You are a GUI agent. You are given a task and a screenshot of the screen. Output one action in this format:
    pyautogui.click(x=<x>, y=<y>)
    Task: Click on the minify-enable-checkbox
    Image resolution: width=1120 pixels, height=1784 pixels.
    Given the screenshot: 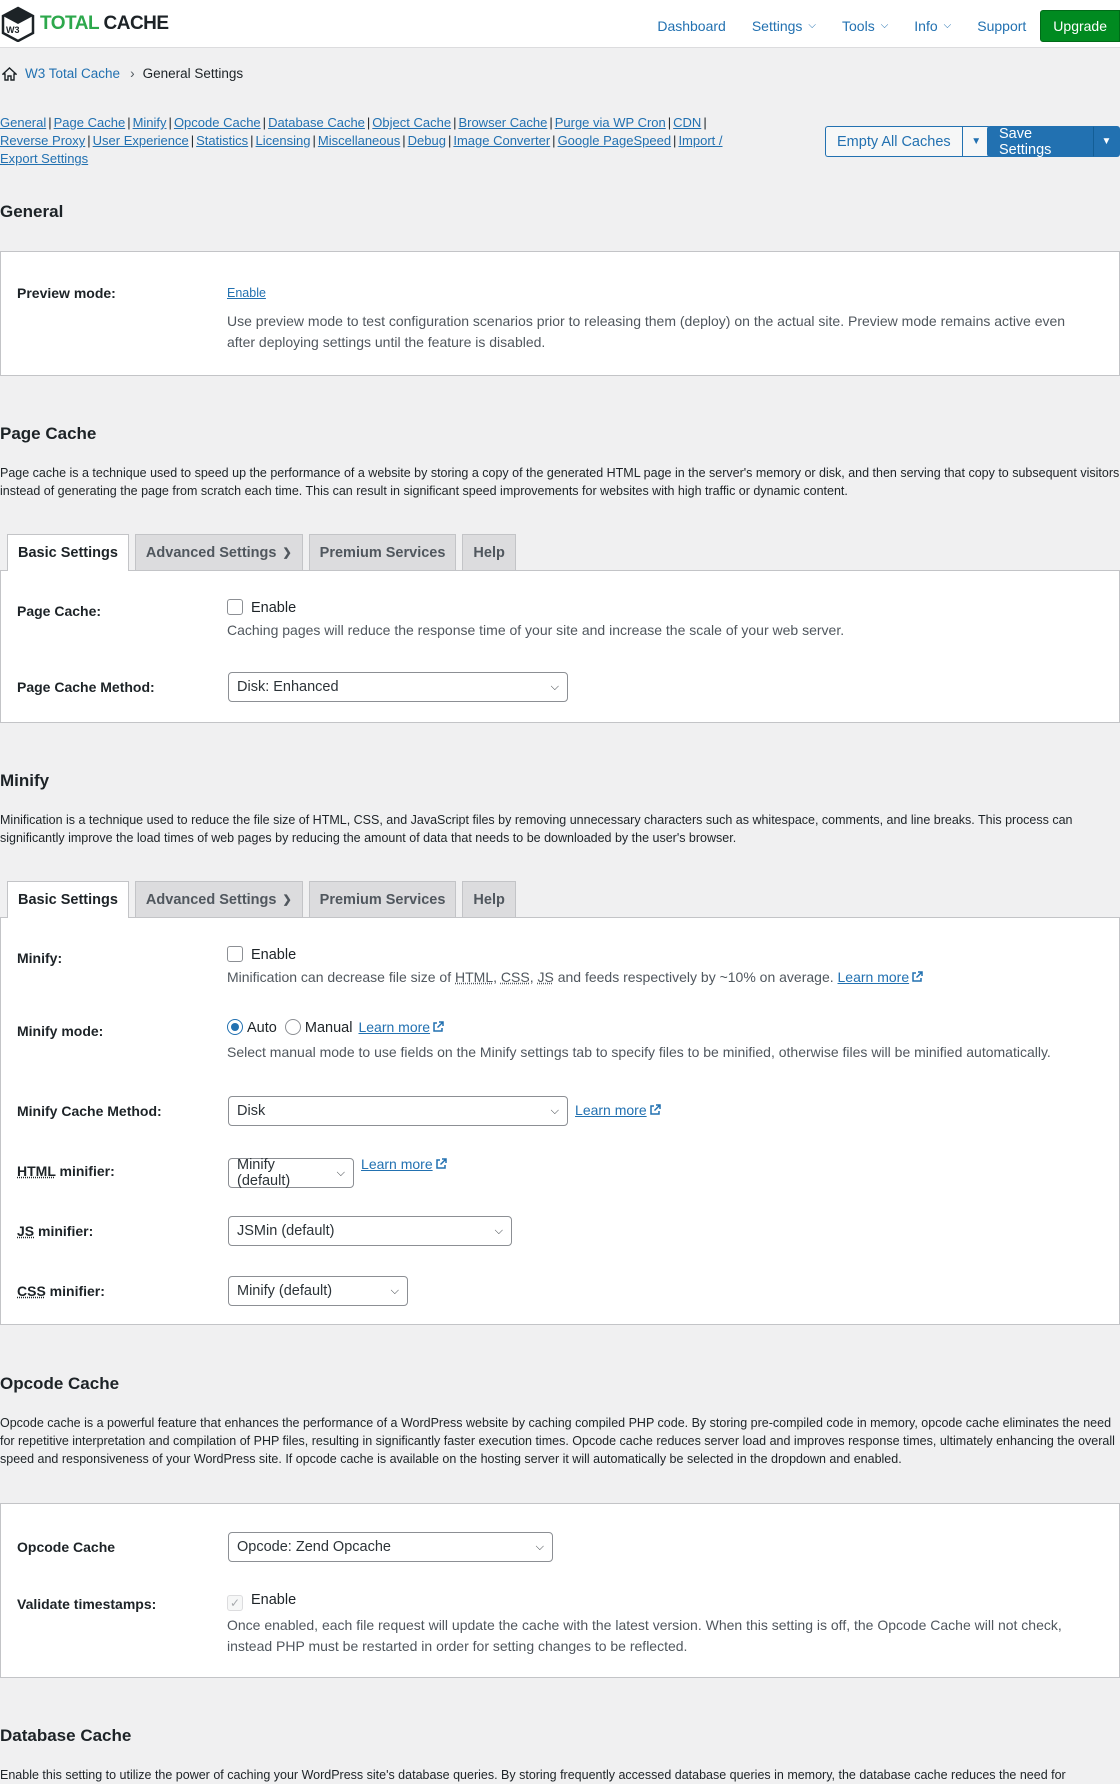 What is the action you would take?
    pyautogui.click(x=235, y=954)
    